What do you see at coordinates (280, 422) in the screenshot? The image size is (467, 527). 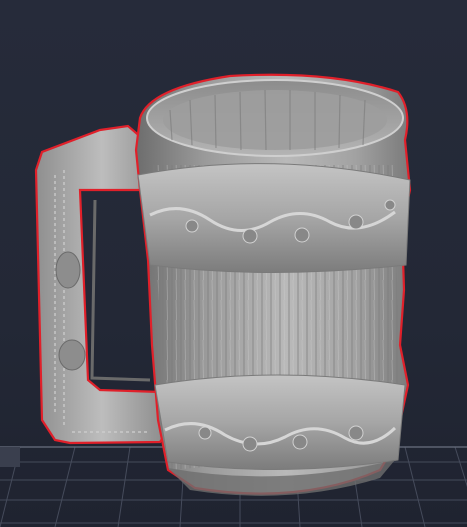 I see `lower-band` at bounding box center [280, 422].